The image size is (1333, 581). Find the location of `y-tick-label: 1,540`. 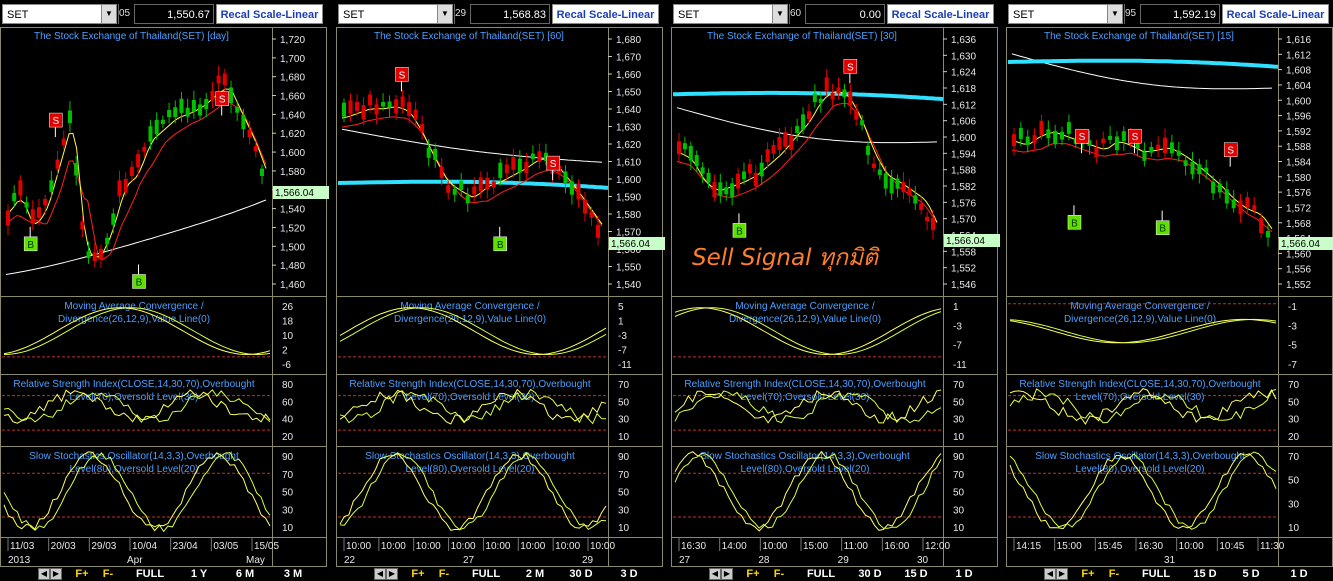

y-tick-label: 1,540 is located at coordinates (292, 210).